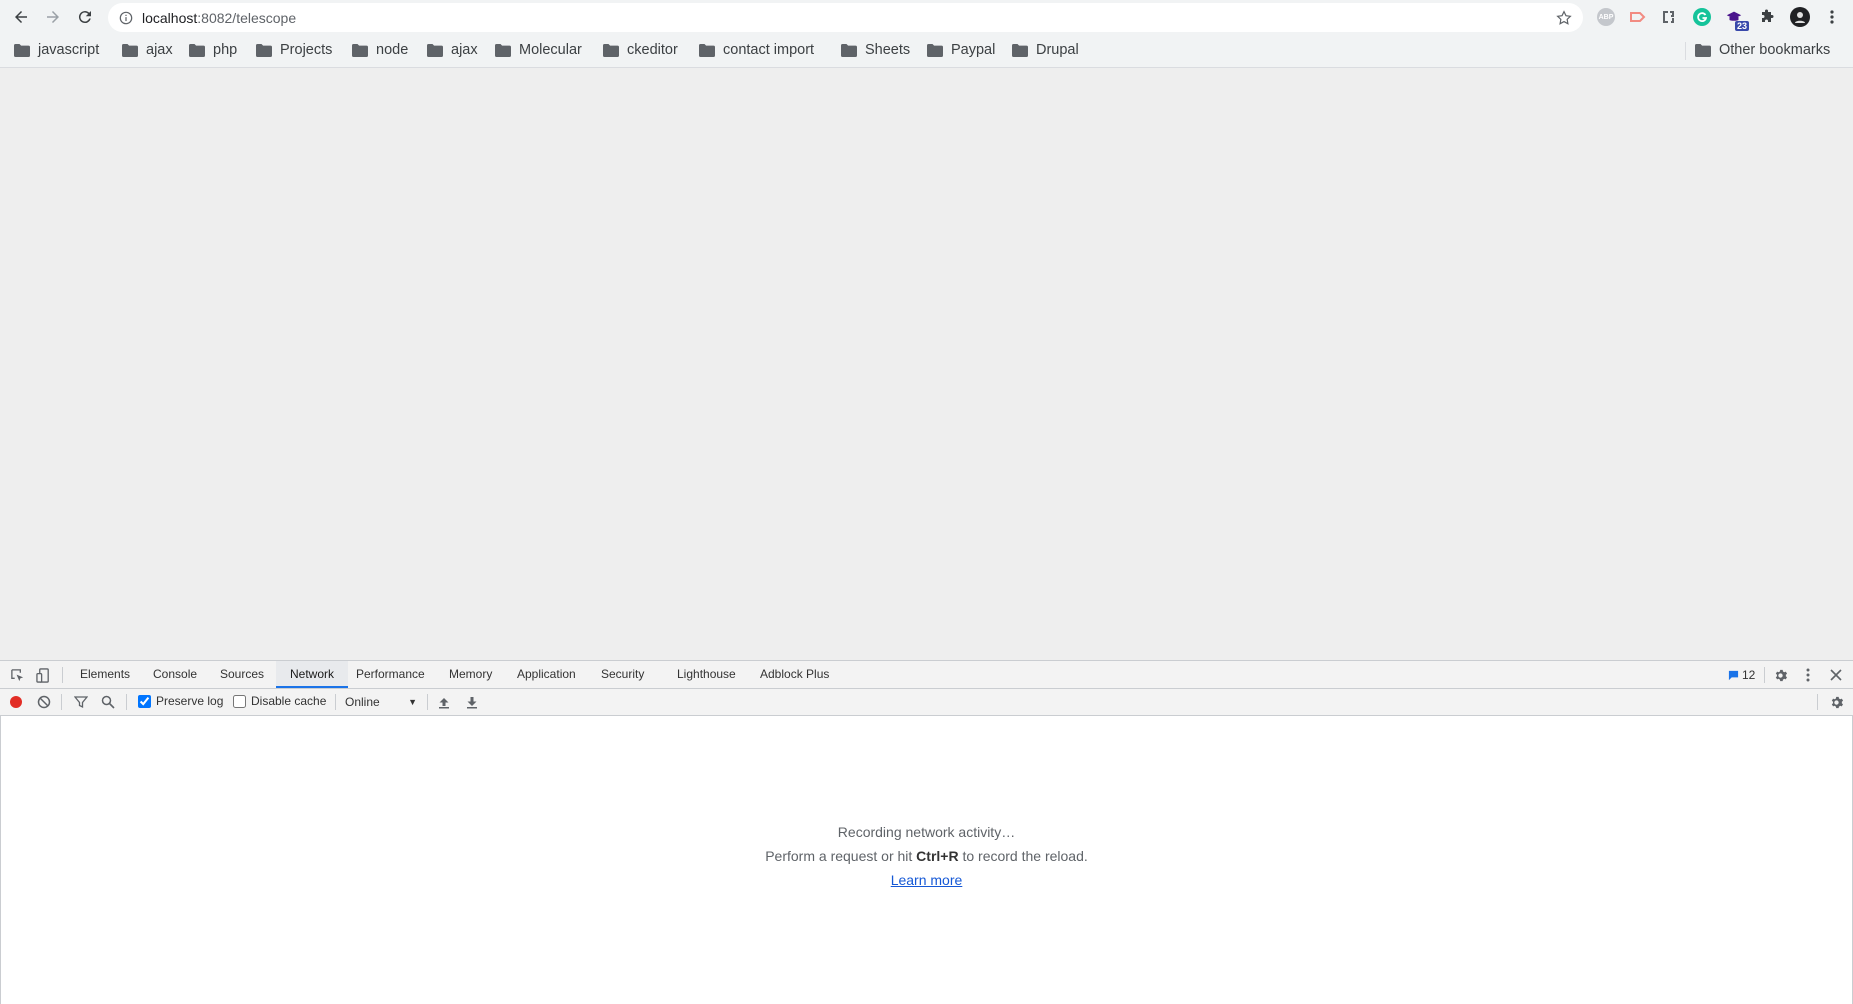 Image resolution: width=1853 pixels, height=1004 pixels. I want to click on bookmark-folder-ajax-2: ajax, so click(452, 50).